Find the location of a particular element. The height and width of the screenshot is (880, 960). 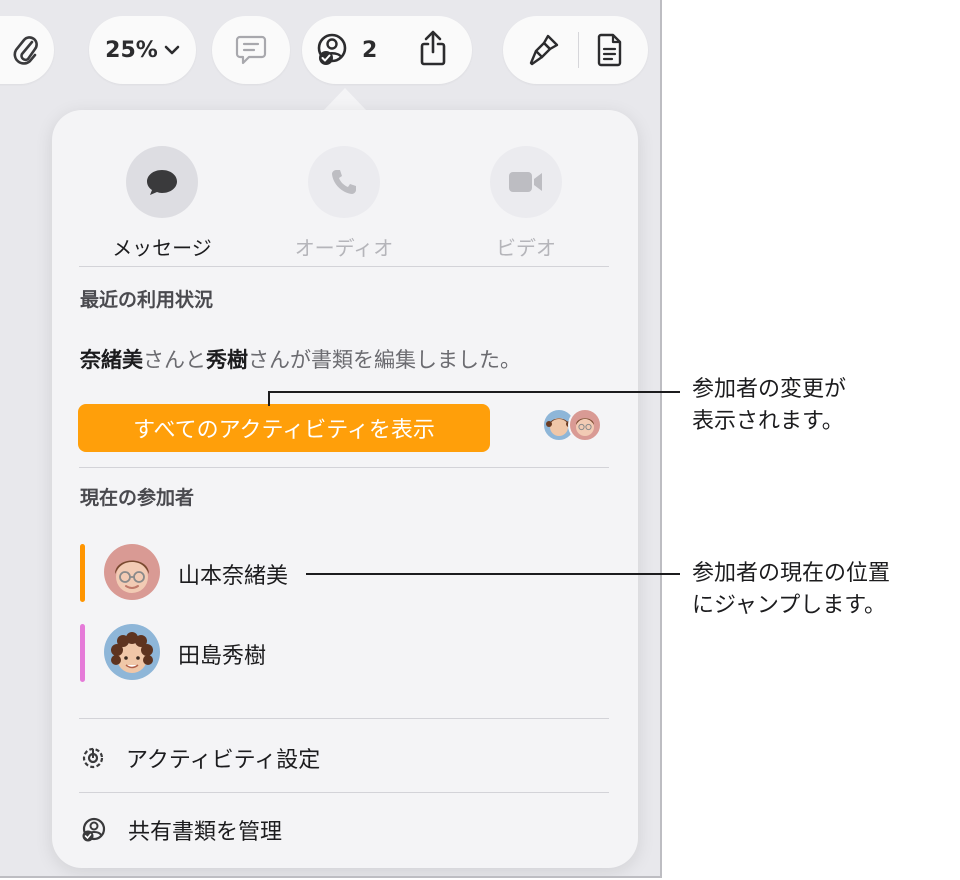

current-participants-title: 現在の参加者 is located at coordinates (137, 498).